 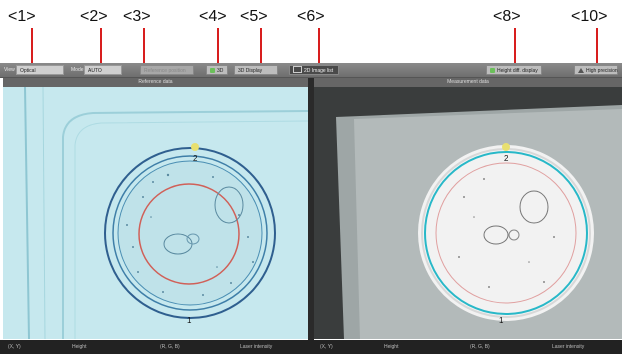 I want to click on left-xy-readout: (X, Y), so click(x=14, y=347).